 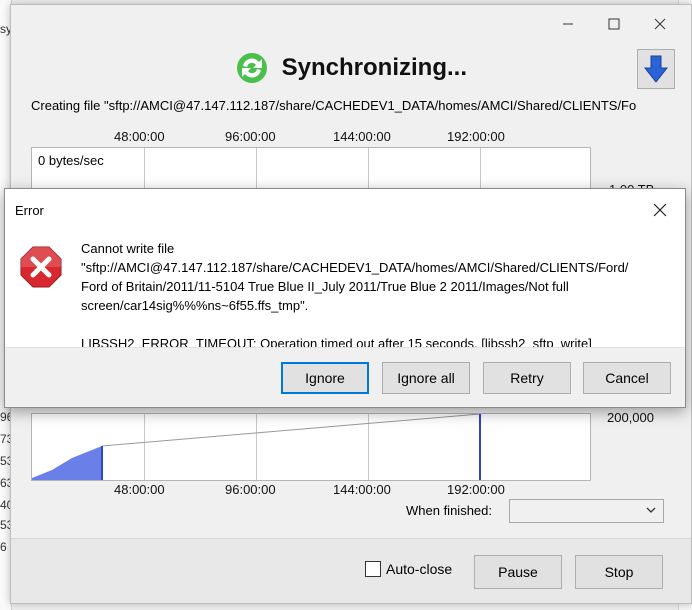 I want to click on progress-plot, so click(x=256, y=447).